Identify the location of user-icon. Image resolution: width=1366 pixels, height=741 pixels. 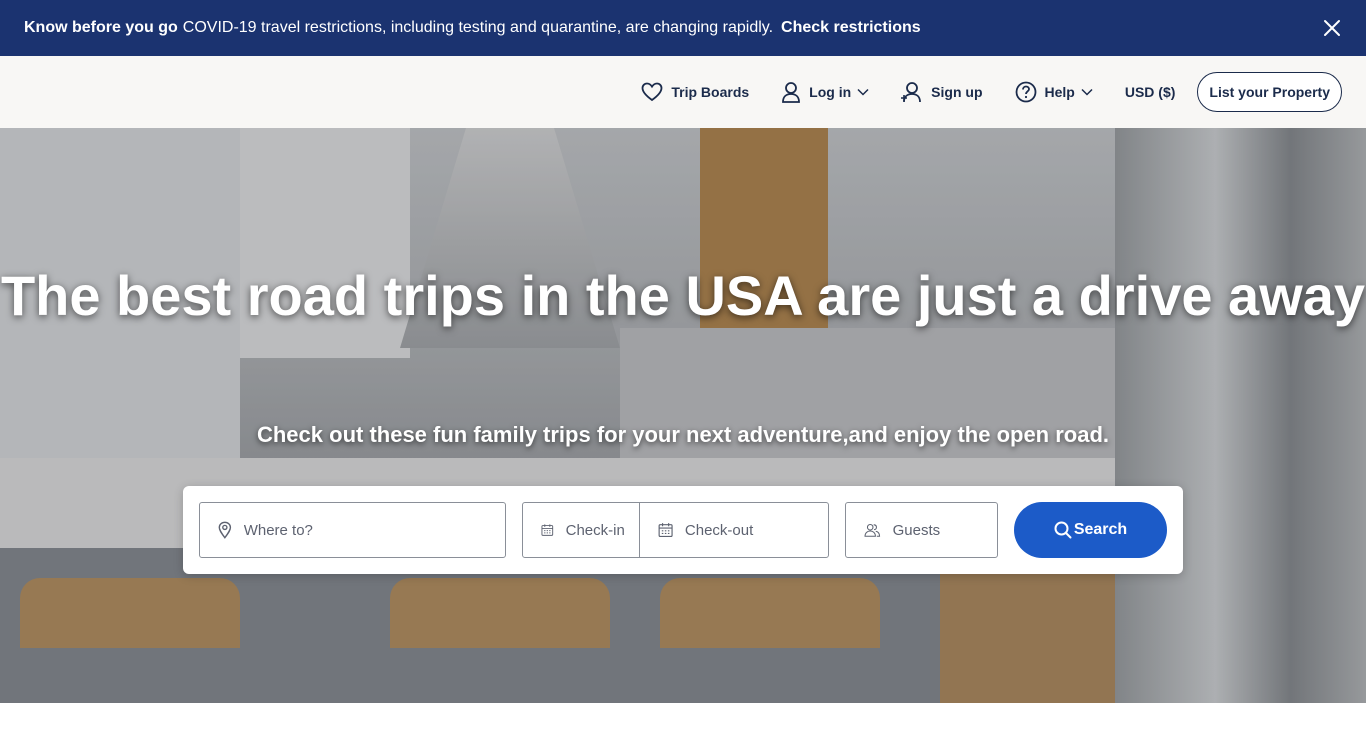
(791, 92).